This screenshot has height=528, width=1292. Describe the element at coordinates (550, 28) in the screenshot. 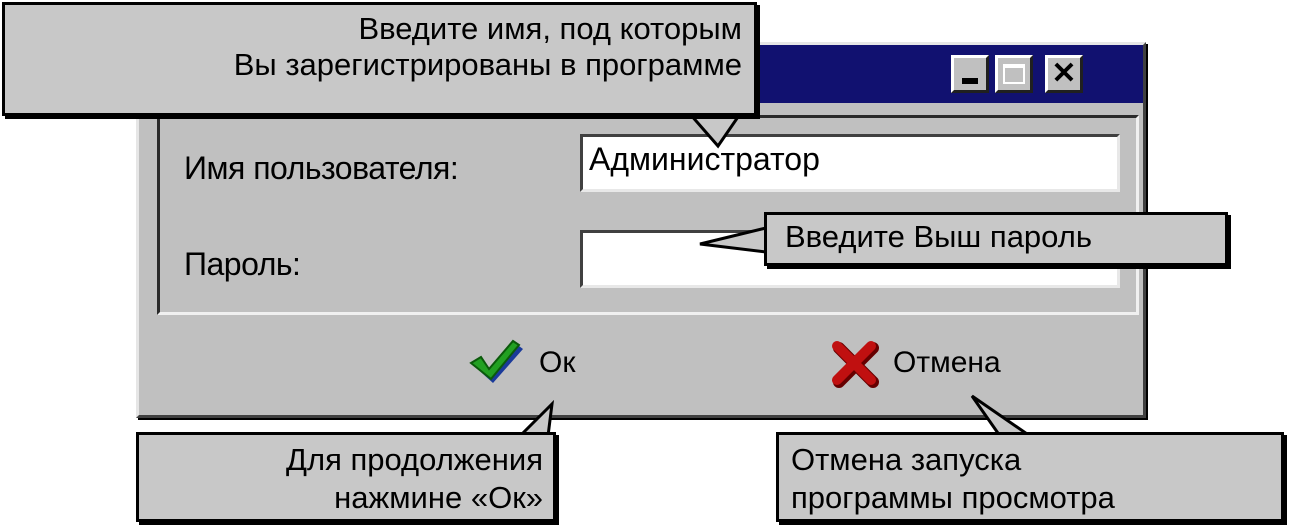

I see `username-hint-line1: Введите имя, под которым` at that location.